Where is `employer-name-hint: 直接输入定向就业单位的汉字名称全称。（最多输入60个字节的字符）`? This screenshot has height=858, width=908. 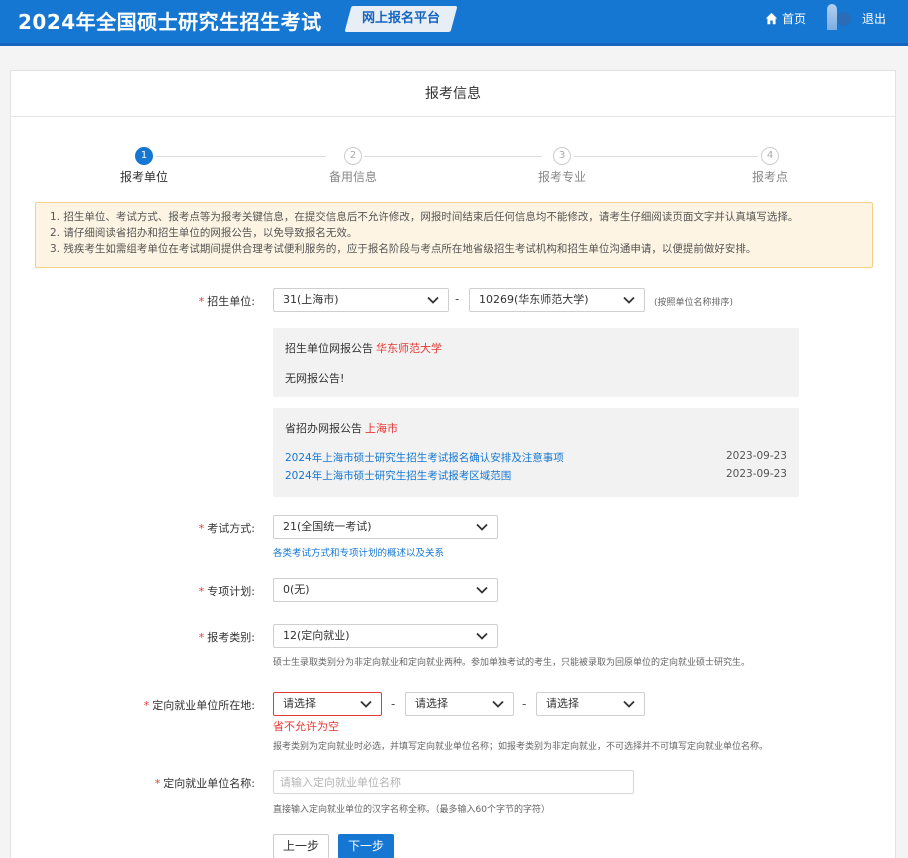 employer-name-hint: 直接输入定向就业单位的汉字名称全称。（最多输入60个字节的字符） is located at coordinates (411, 810).